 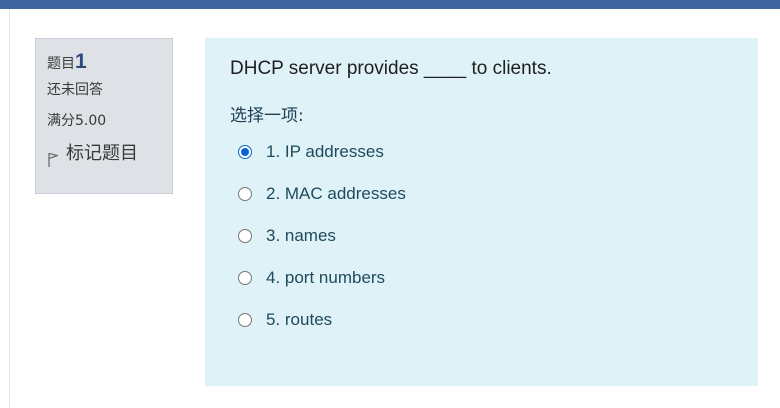 What do you see at coordinates (299, 320) in the screenshot?
I see `answer-label-5: 5. routes` at bounding box center [299, 320].